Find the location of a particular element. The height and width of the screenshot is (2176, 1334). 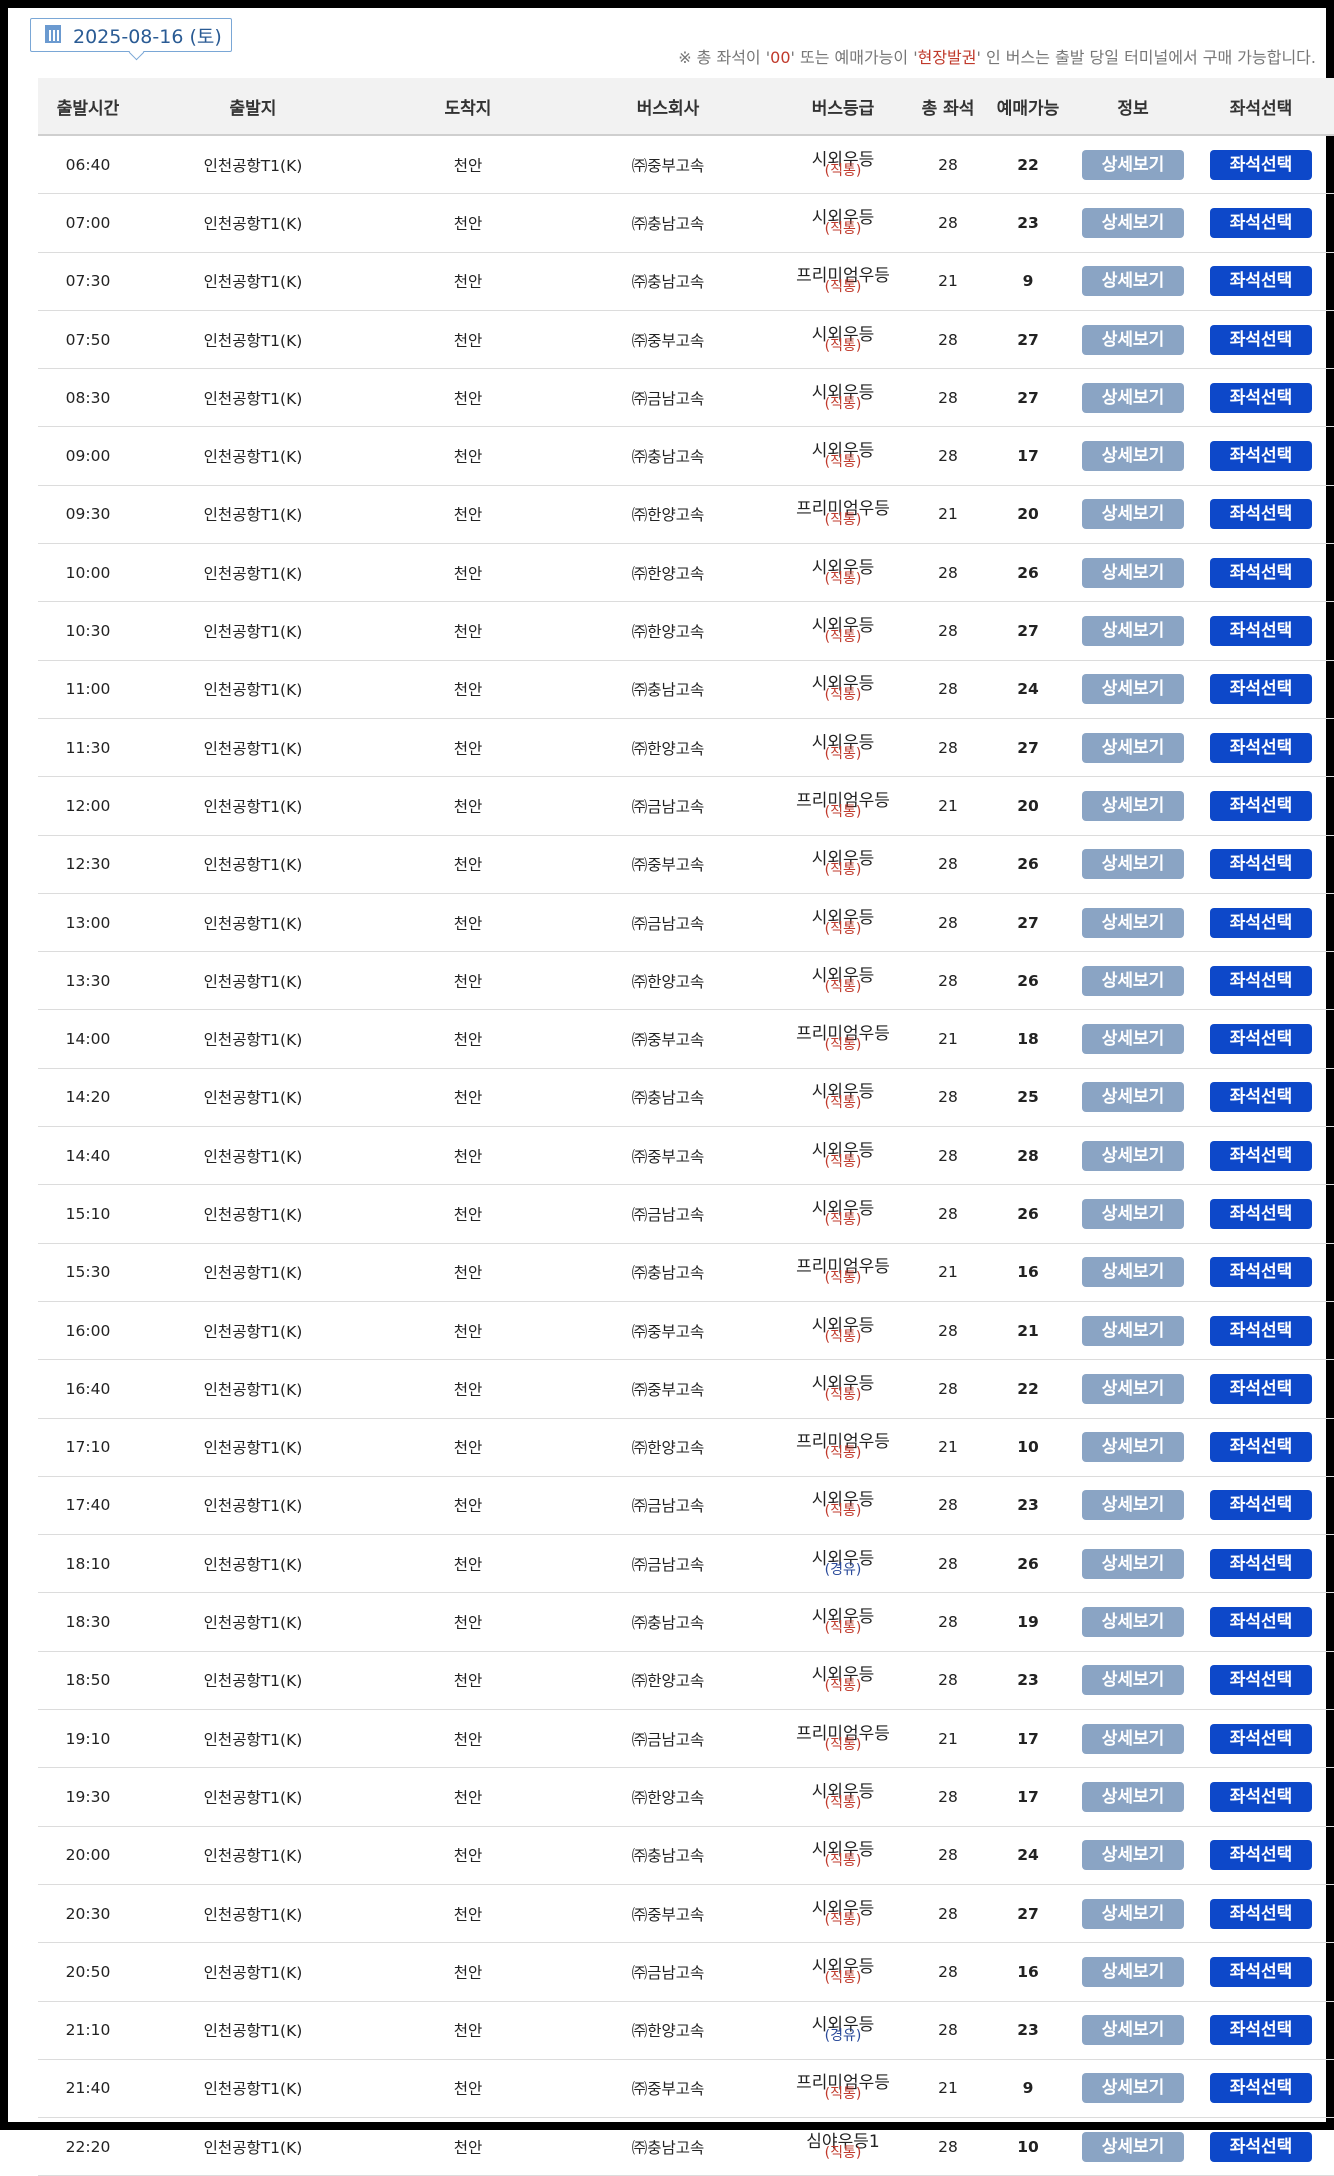

departure-time: 07:30 is located at coordinates (88, 281).